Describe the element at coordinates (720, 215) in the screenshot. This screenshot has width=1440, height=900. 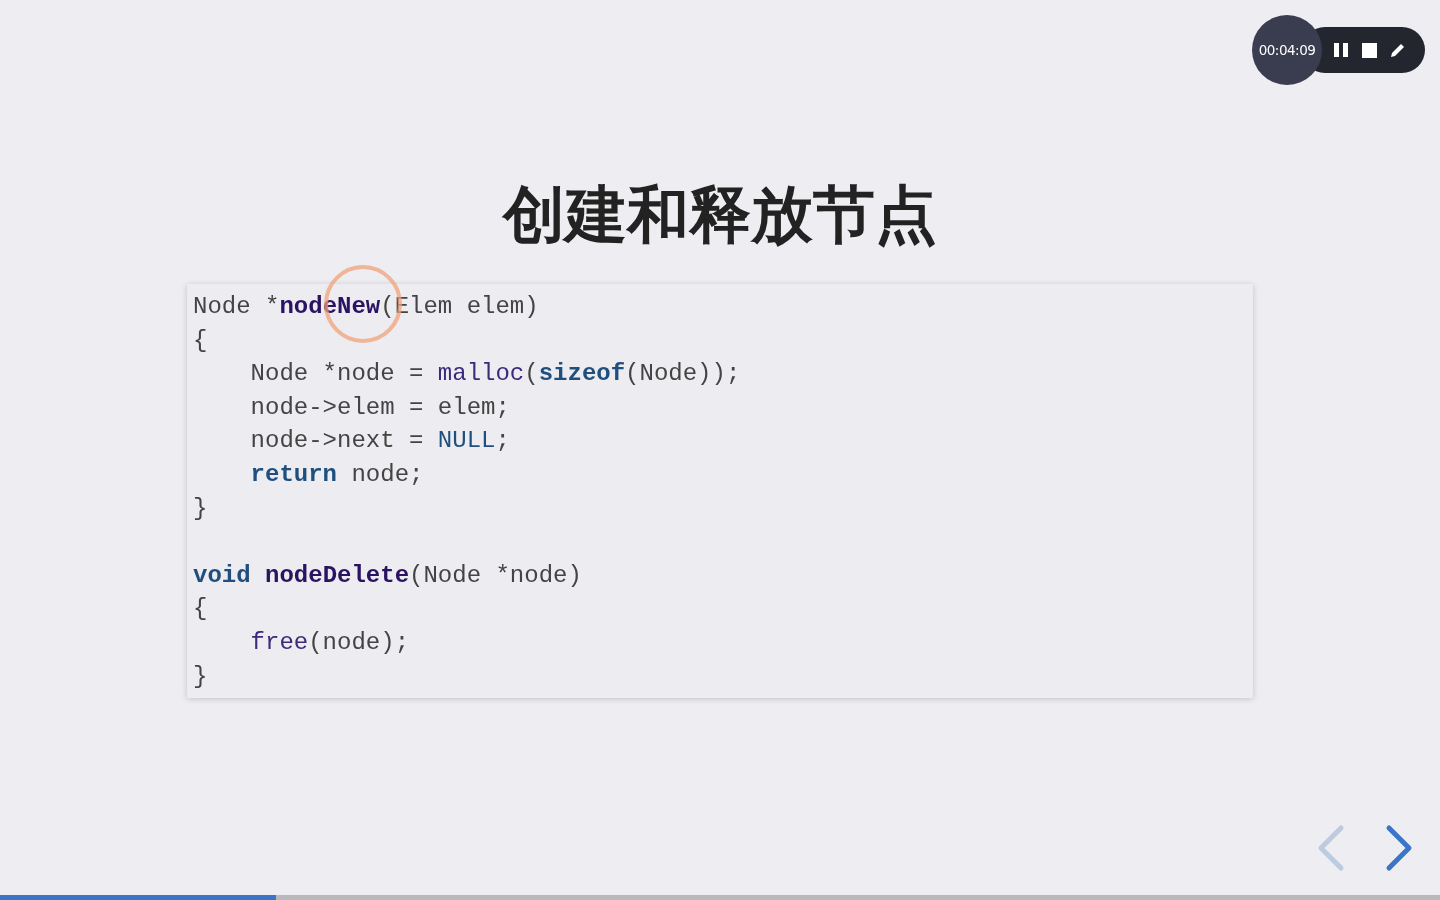
I see `slide-title: 创建和释放节点` at that location.